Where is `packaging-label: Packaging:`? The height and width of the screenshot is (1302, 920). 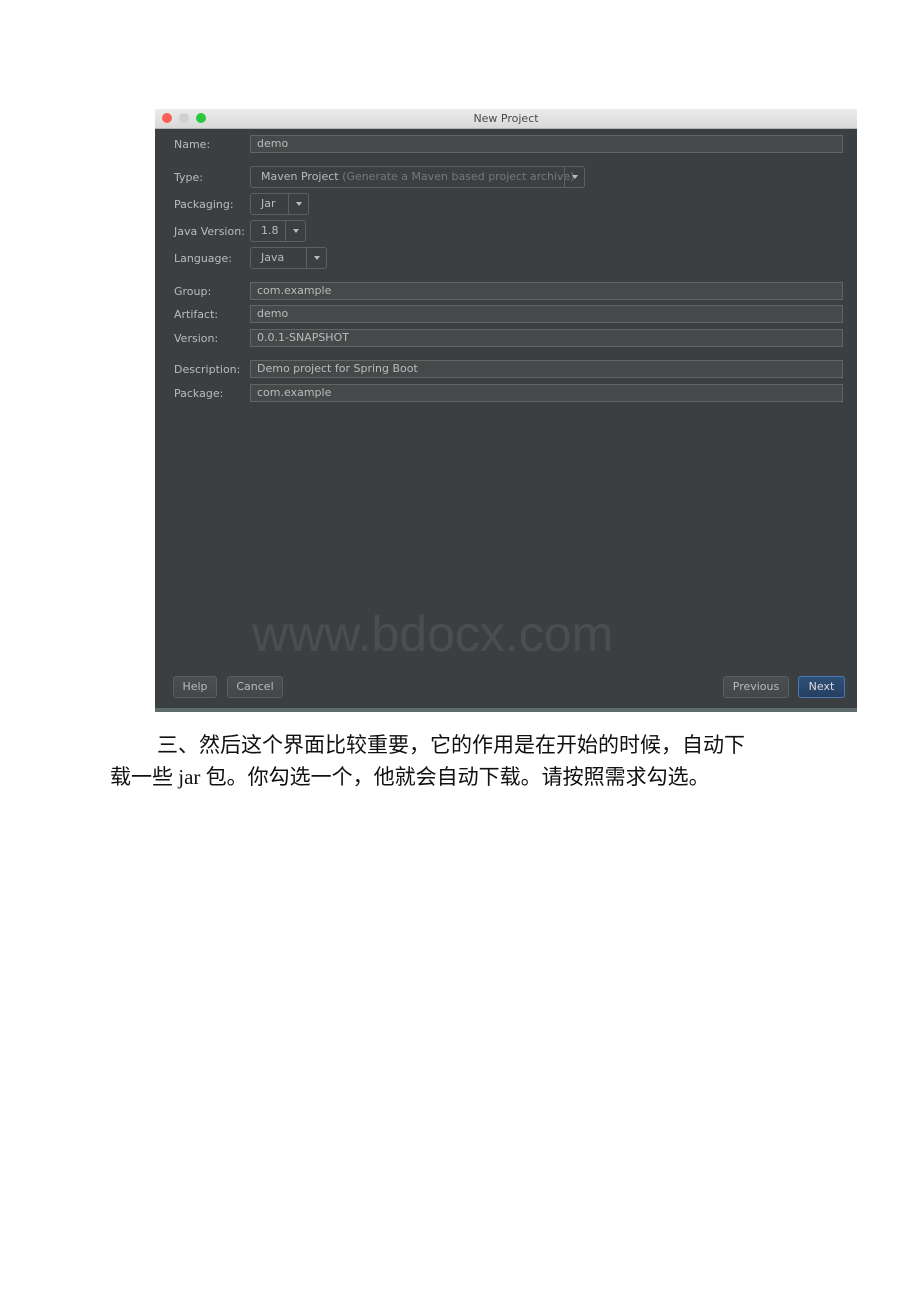
packaging-label: Packaging: is located at coordinates (204, 204).